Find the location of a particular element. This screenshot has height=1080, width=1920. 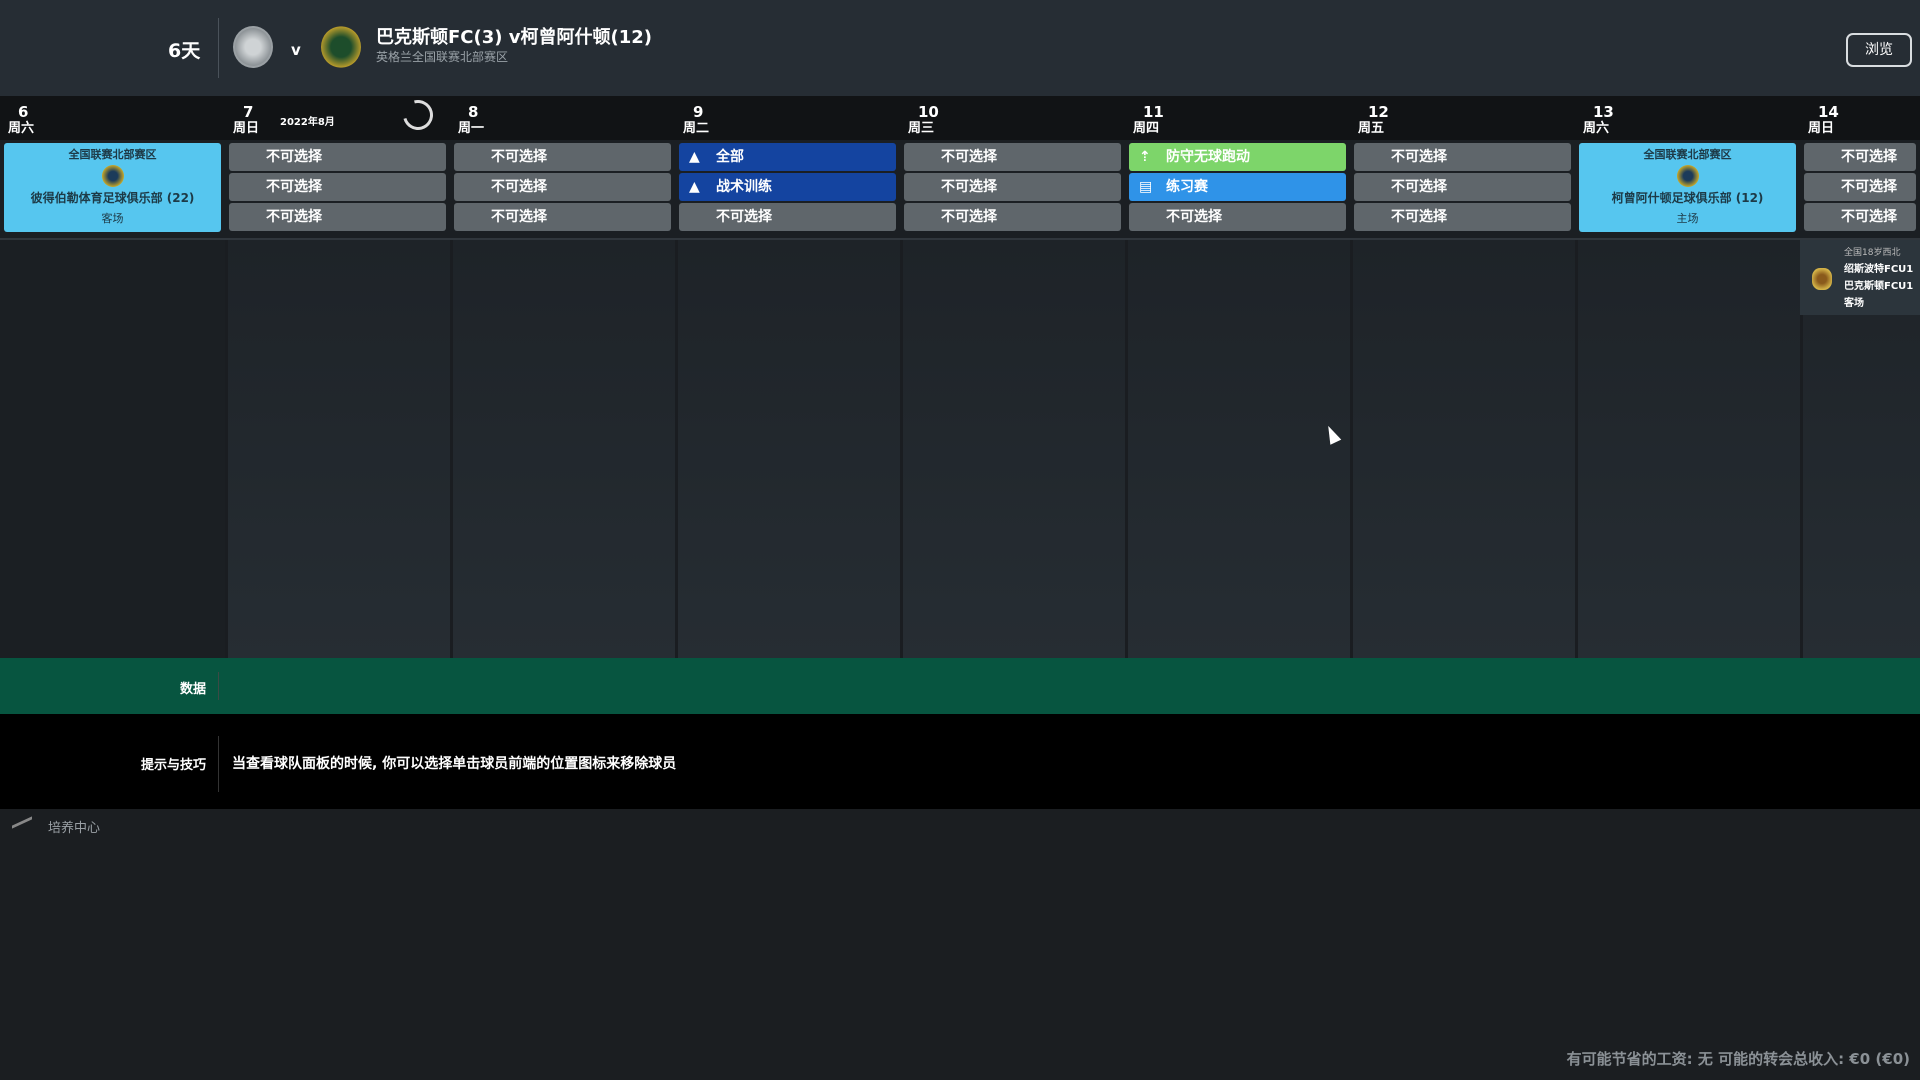

tips-panel: 提示与技巧 当查看球队面板的时候, 你可以选择单击球员前端的位置图标来移除球员 is located at coordinates (960, 761).